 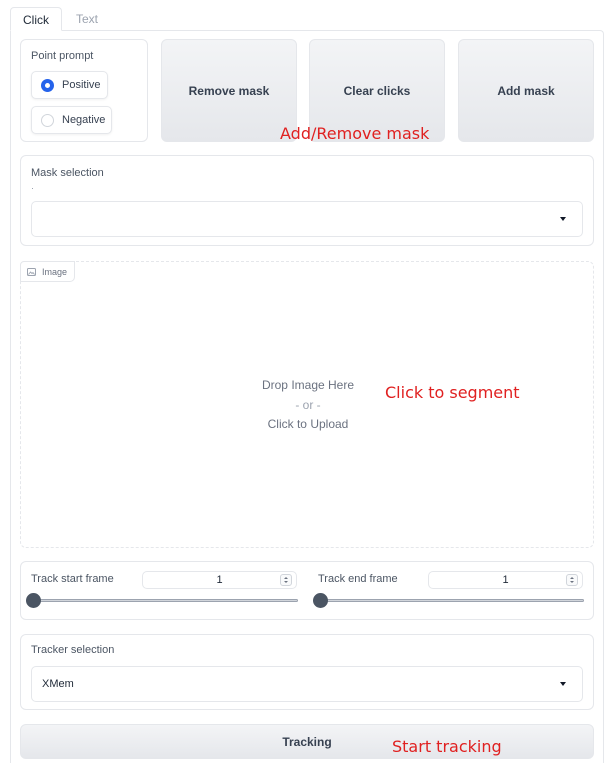 What do you see at coordinates (307, 741) in the screenshot?
I see `tracking-button: Tracking` at bounding box center [307, 741].